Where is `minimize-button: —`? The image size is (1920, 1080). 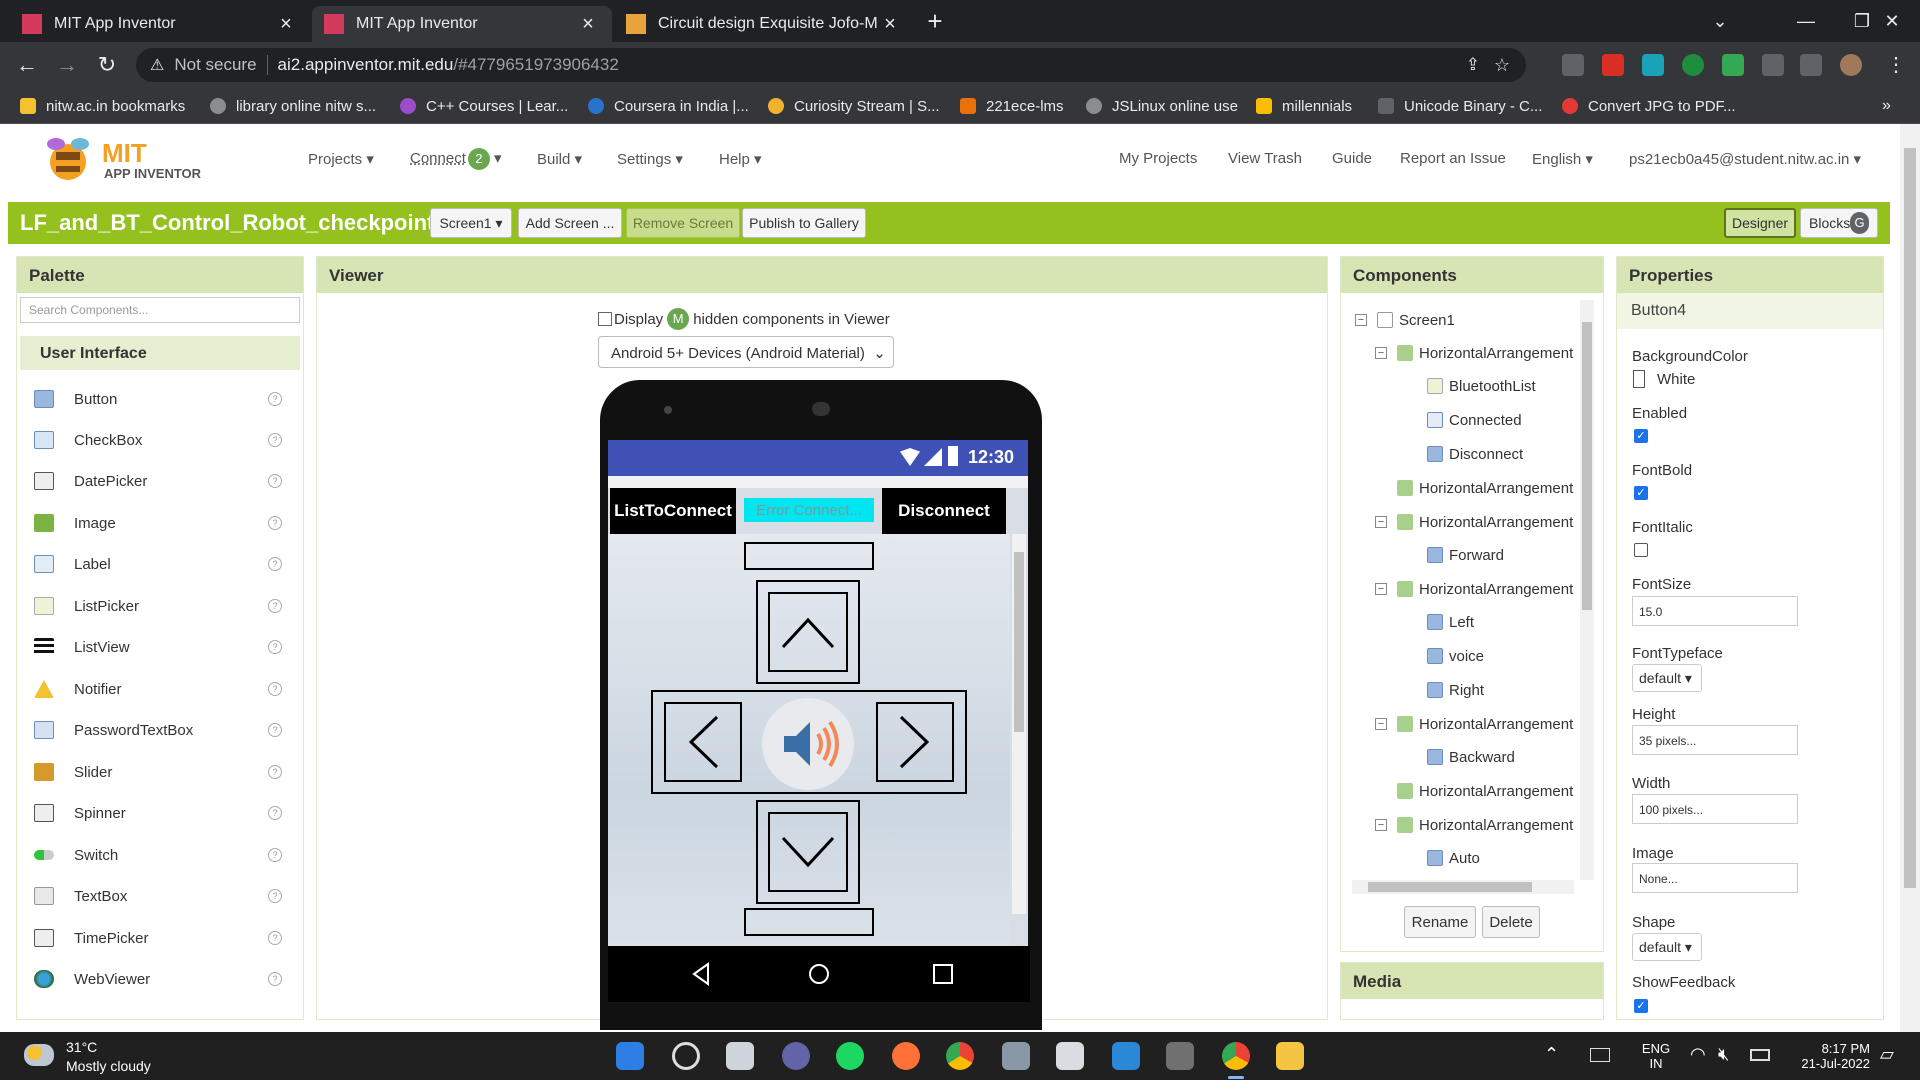 minimize-button: — is located at coordinates (1806, 21).